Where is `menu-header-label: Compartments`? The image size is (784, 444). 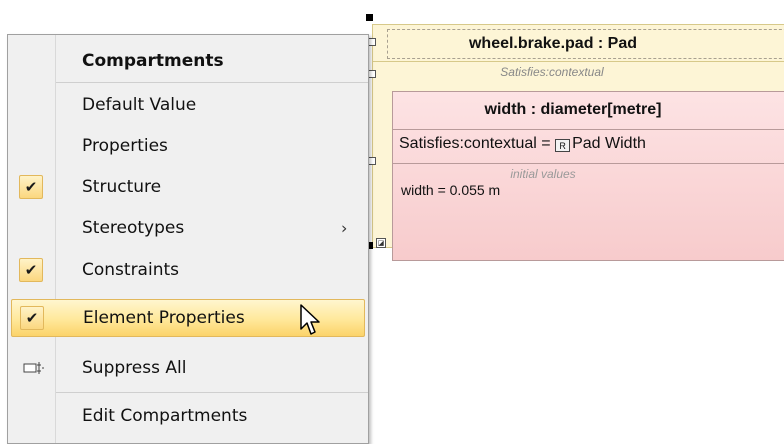
menu-header-label: Compartments is located at coordinates (153, 61).